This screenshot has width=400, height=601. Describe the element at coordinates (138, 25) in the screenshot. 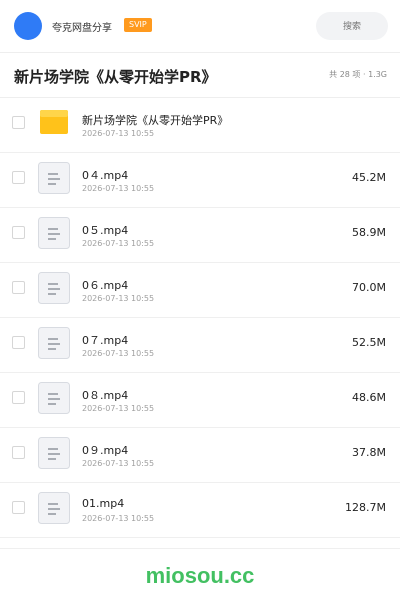

I see `svip-badge: SVIP` at that location.